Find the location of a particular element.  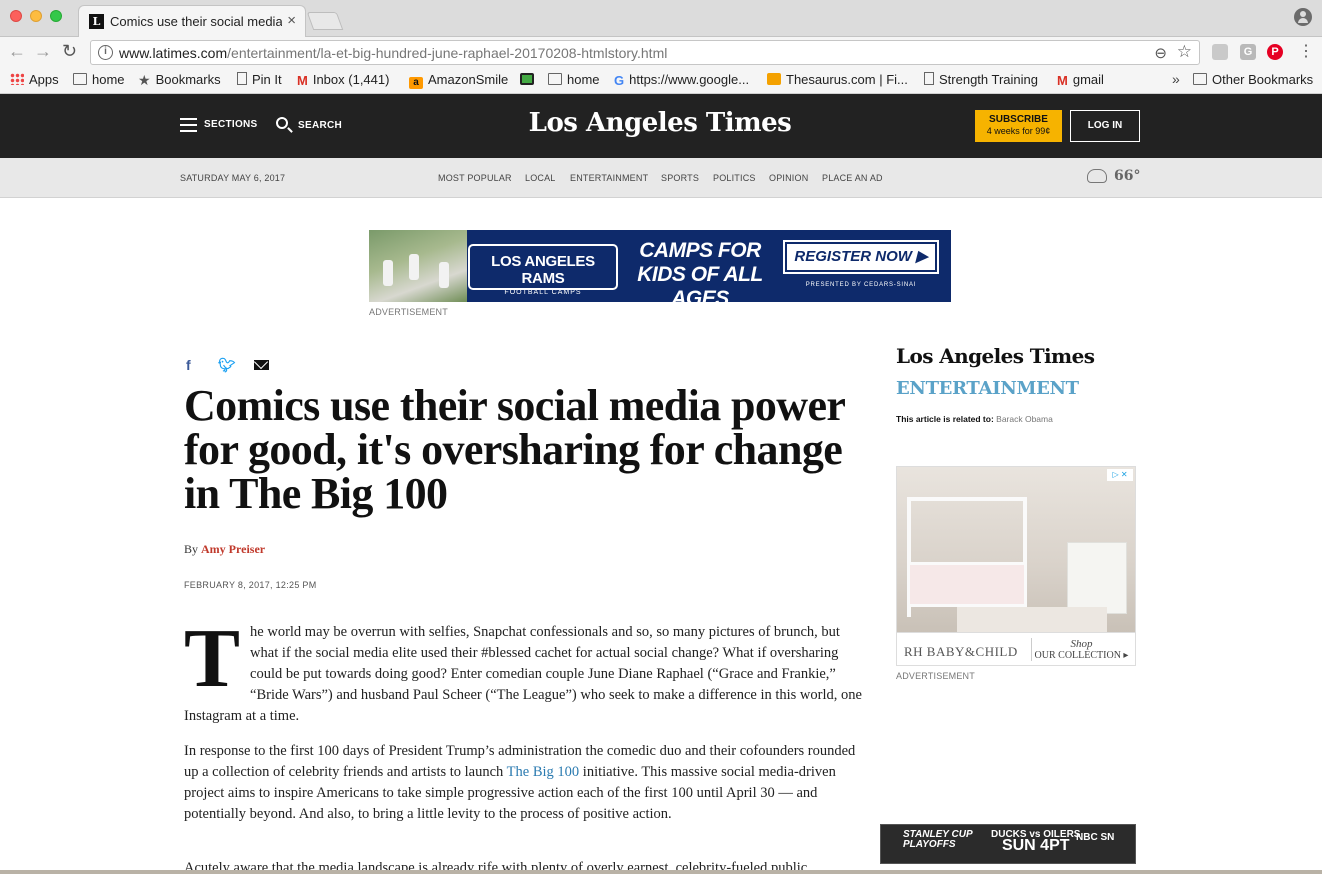

author-link: Amy Preiser is located at coordinates (233, 549).